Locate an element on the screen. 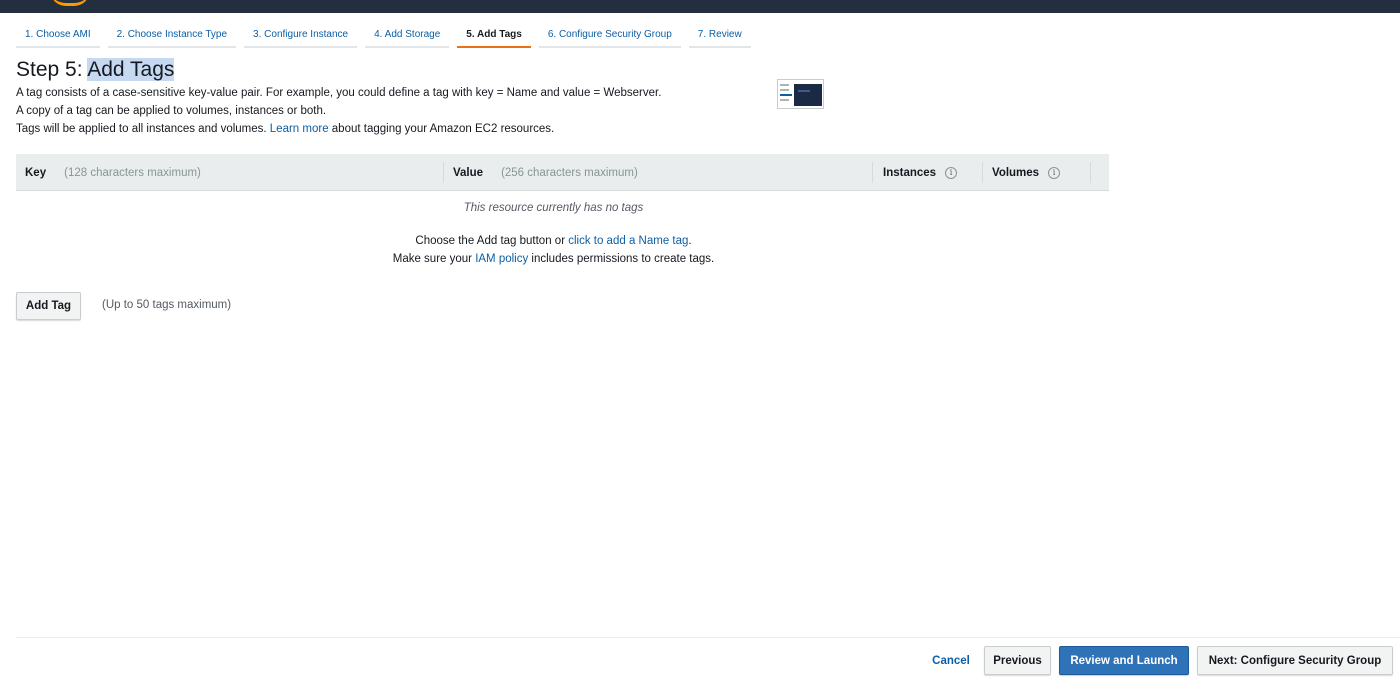 Image resolution: width=1400 pixels, height=688 pixels. tab-configure-instance: 3. Configure Instance is located at coordinates (301, 36).